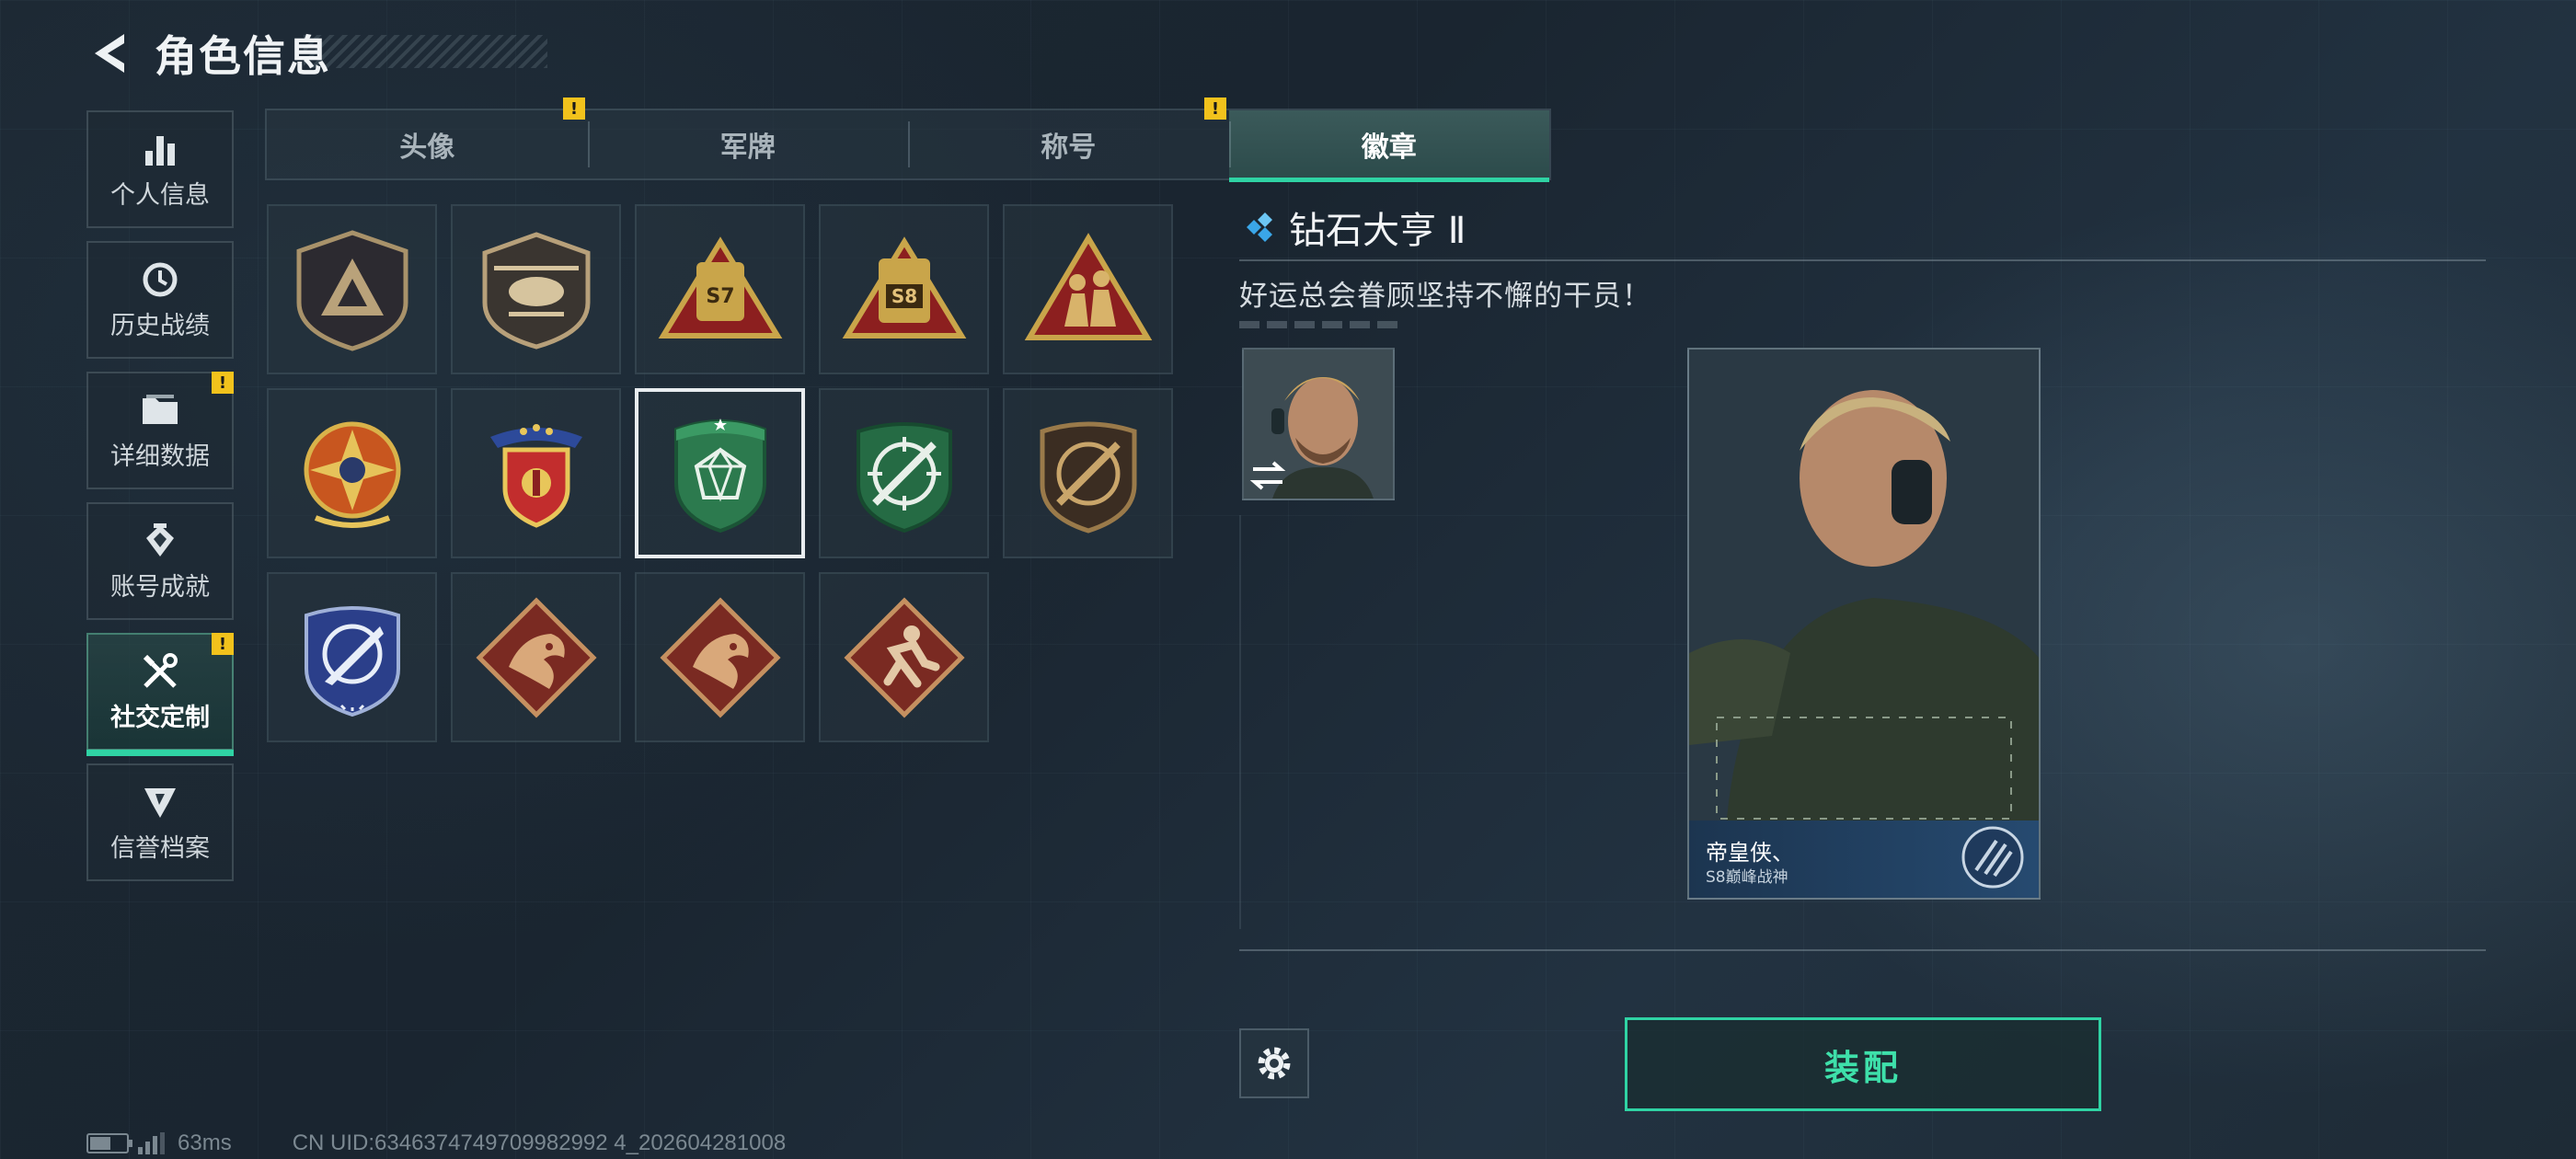  I want to click on page-header: 角色信息, so click(207, 53).